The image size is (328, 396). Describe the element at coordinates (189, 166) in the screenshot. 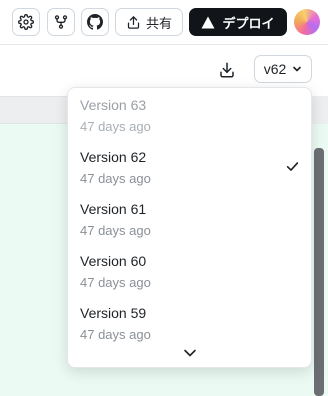

I see `version-item-selected: Version 62 47 days ago` at that location.